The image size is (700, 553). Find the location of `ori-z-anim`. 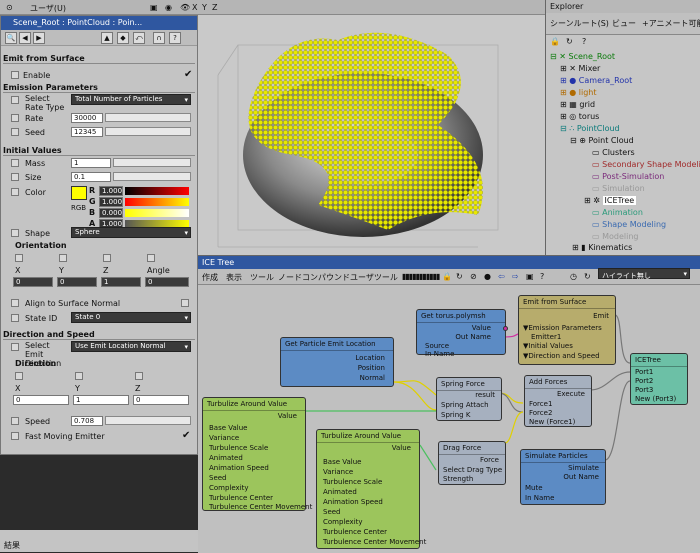

ori-z-anim is located at coordinates (107, 258).